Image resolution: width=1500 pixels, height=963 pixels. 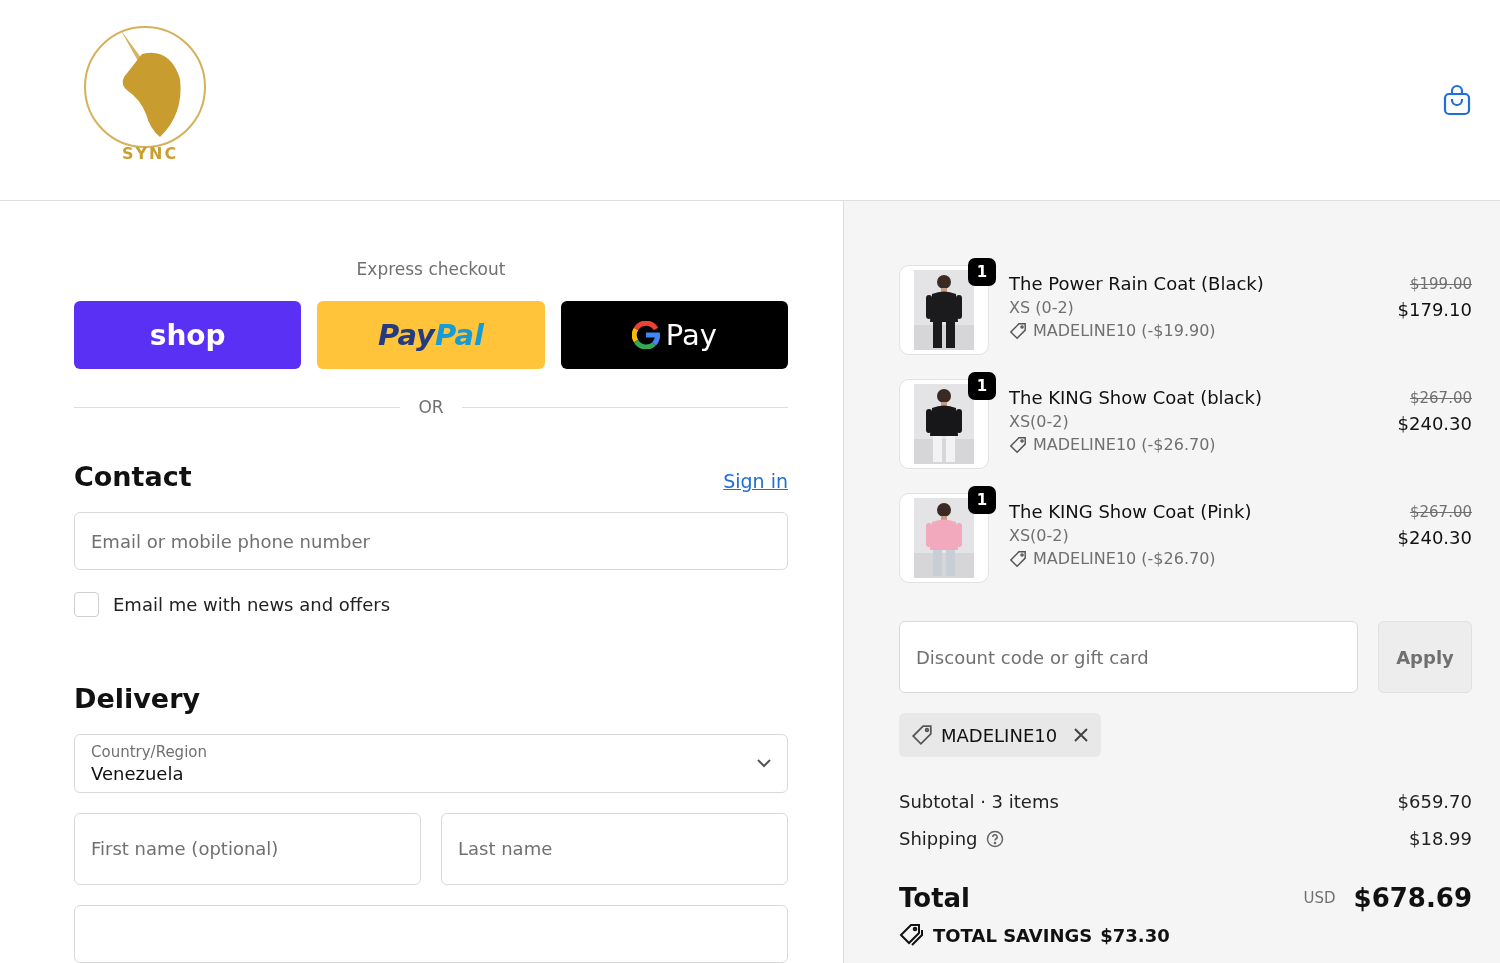 What do you see at coordinates (1440, 284) in the screenshot?
I see `original-price: $199.00` at bounding box center [1440, 284].